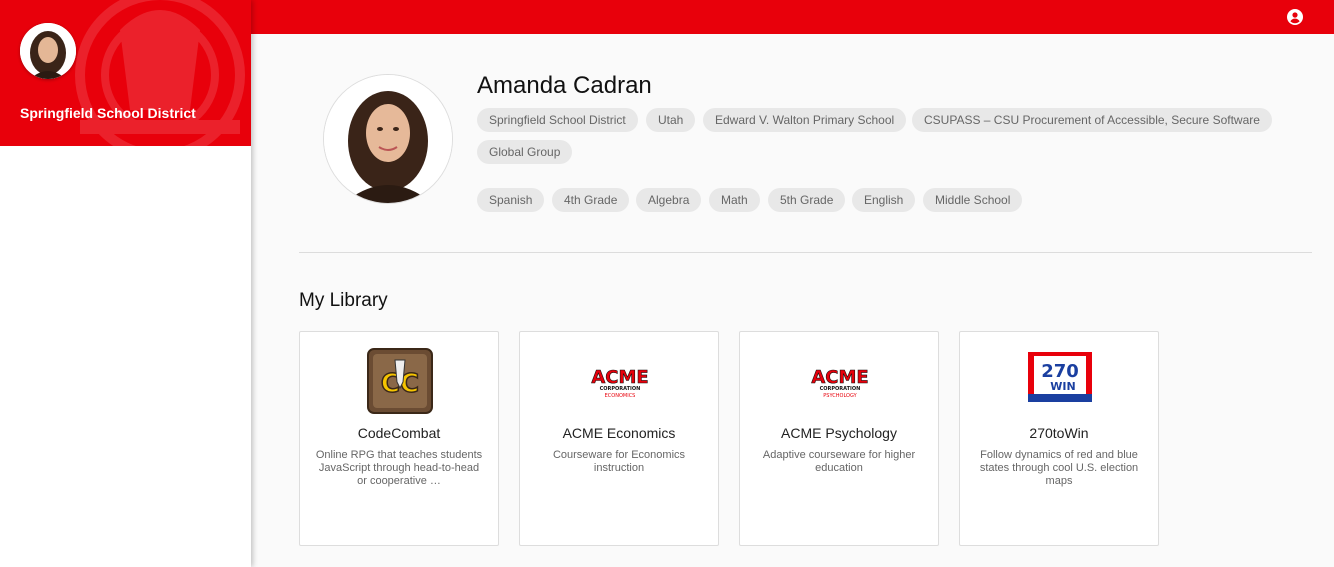 This screenshot has width=1334, height=567. Describe the element at coordinates (160, 73) in the screenshot. I see `mascot-emblem-icon` at that location.